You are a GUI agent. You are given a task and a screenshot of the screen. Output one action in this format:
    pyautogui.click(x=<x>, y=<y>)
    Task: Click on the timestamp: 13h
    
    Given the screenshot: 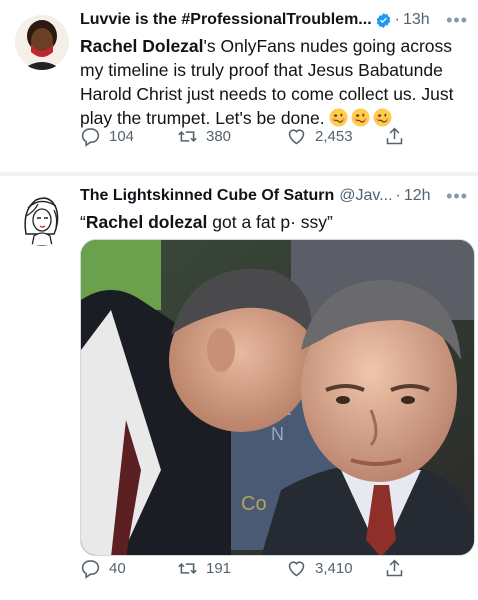 What is the action you would take?
    pyautogui.click(x=416, y=20)
    